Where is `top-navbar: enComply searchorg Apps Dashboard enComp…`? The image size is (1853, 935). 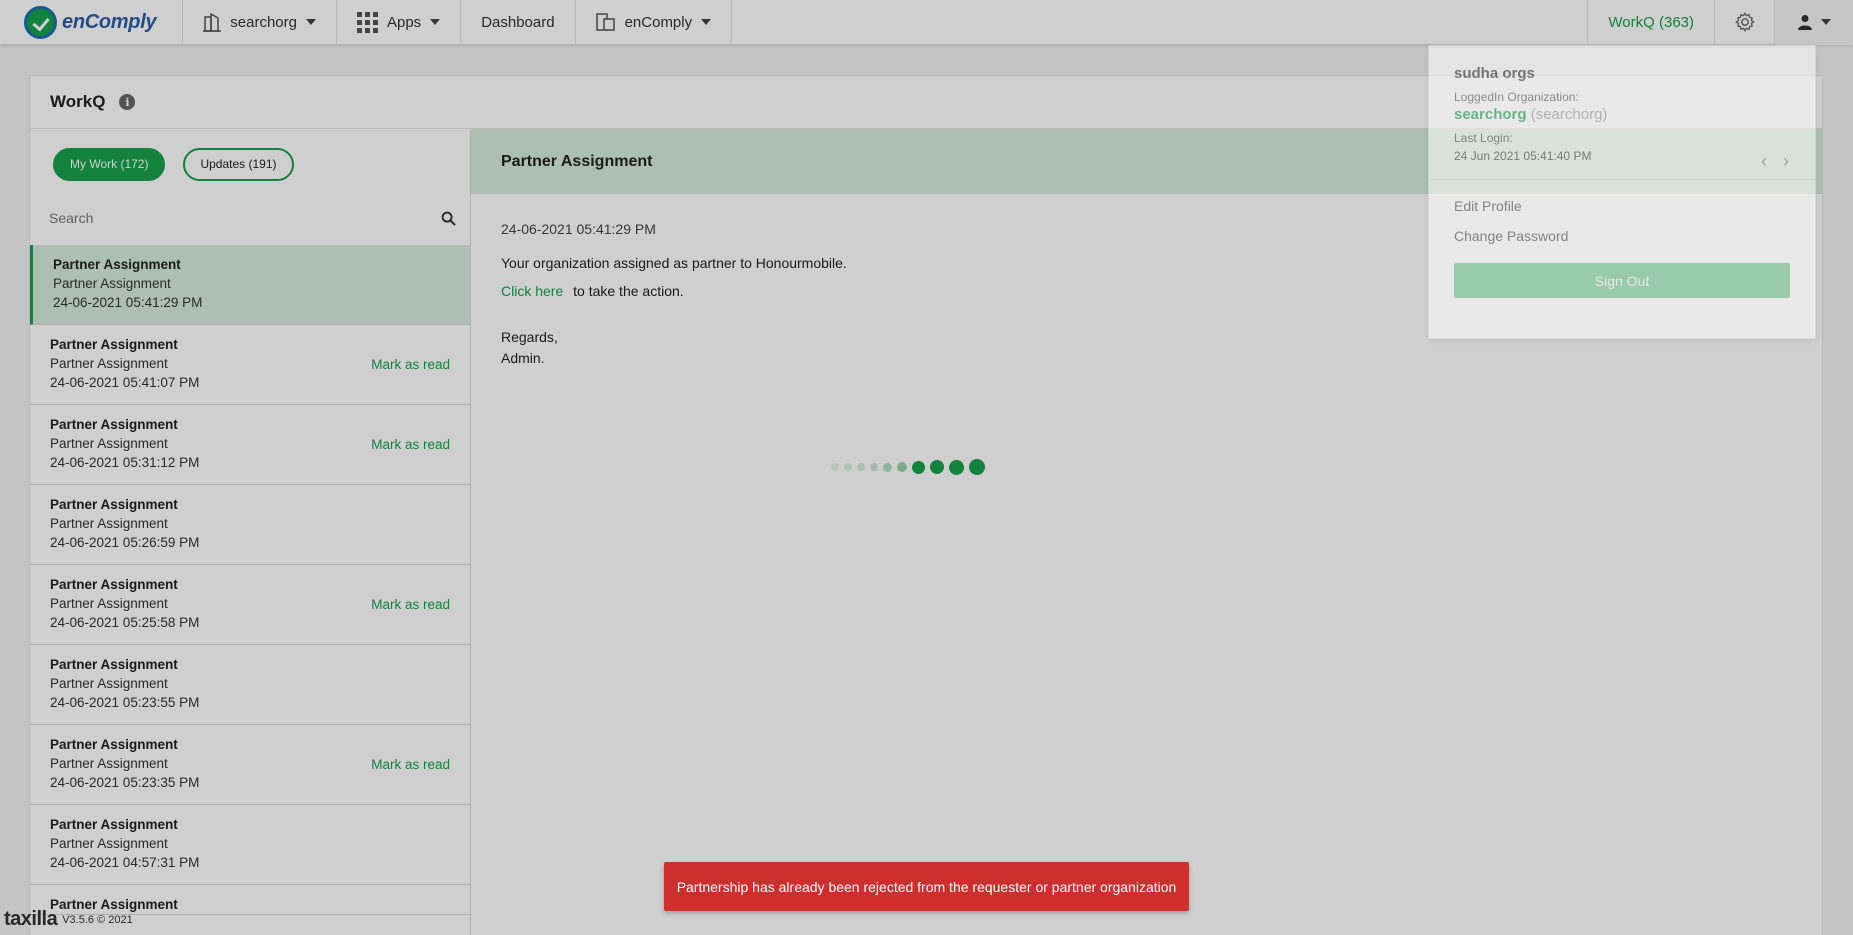 top-navbar: enComply searchorg Apps Dashboard enComp… is located at coordinates (926, 22).